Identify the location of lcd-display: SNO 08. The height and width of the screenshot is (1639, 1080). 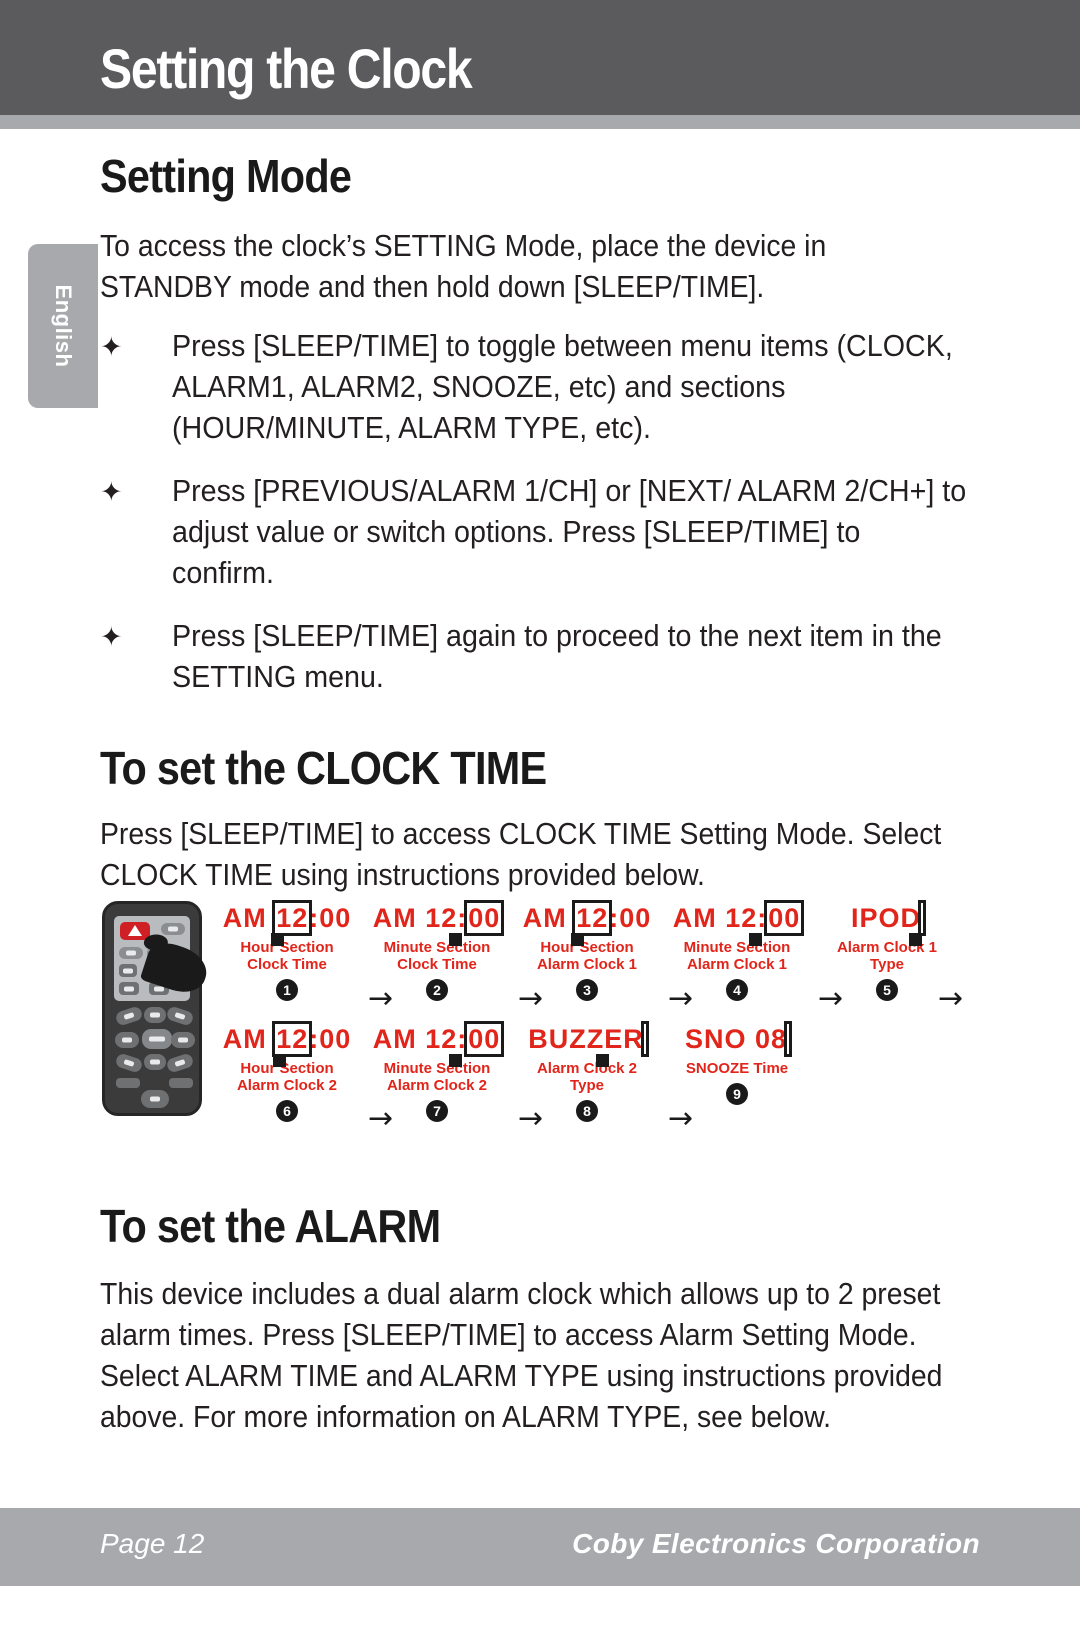
(738, 1039).